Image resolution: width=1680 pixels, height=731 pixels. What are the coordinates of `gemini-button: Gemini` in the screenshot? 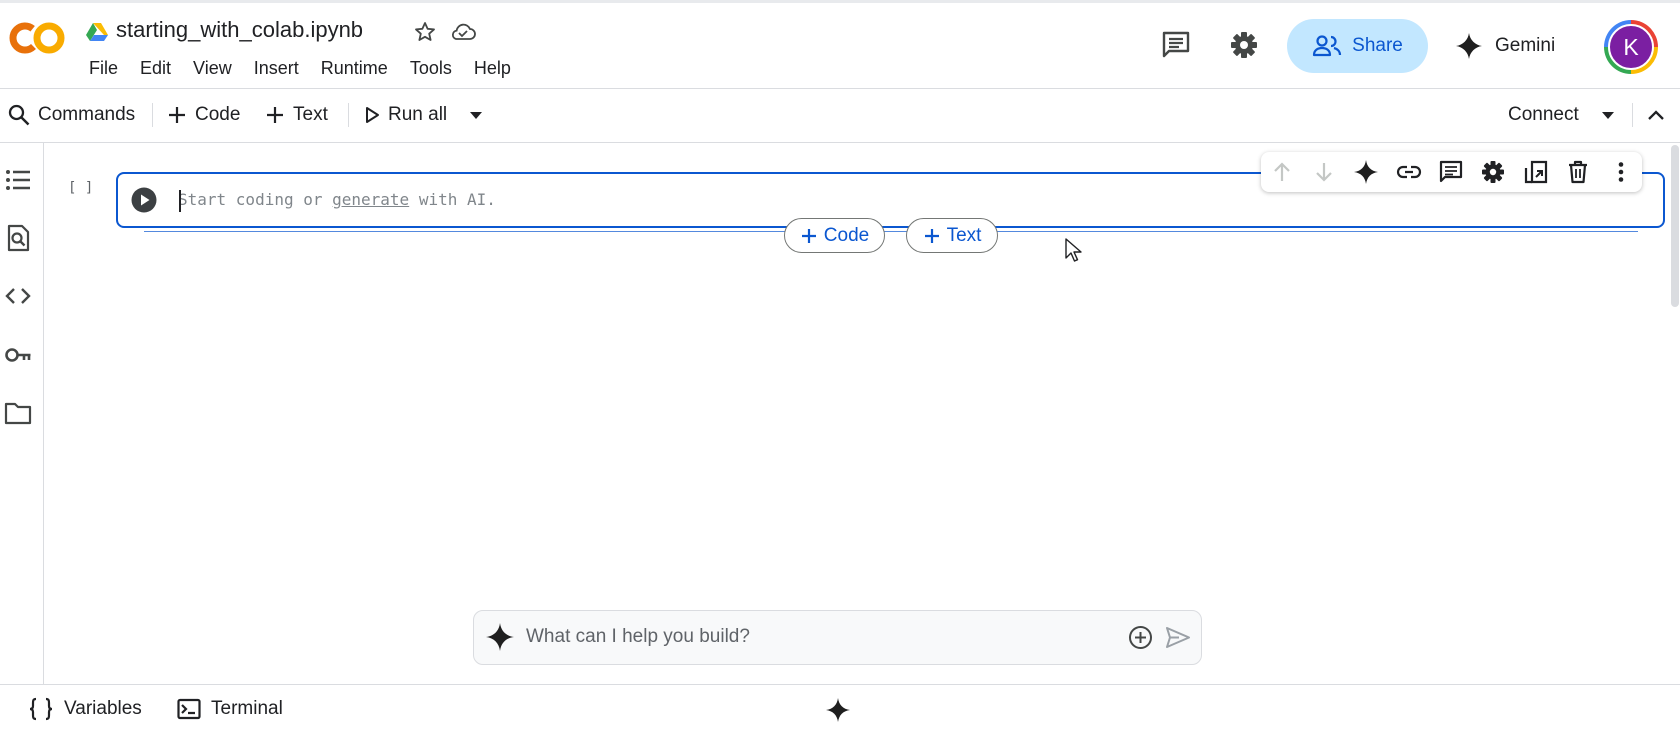 It's located at (1505, 46).